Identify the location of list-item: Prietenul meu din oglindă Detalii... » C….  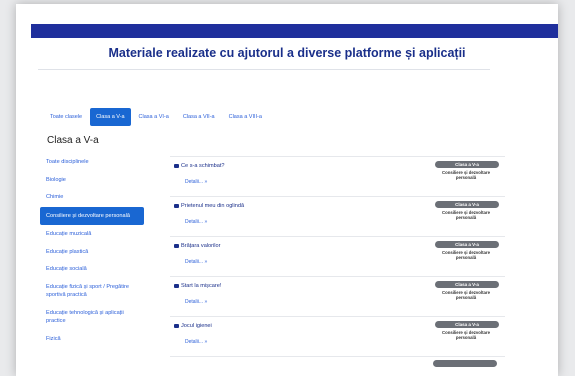
(337, 216).